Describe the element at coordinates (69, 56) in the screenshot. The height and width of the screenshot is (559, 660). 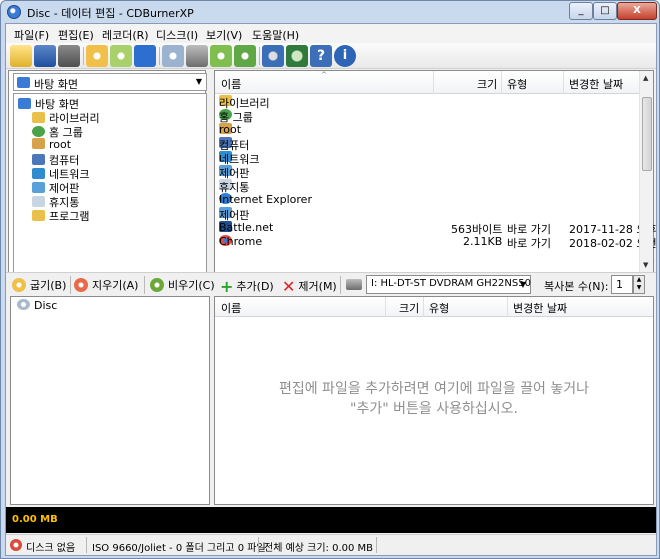
I see `print-icon` at that location.